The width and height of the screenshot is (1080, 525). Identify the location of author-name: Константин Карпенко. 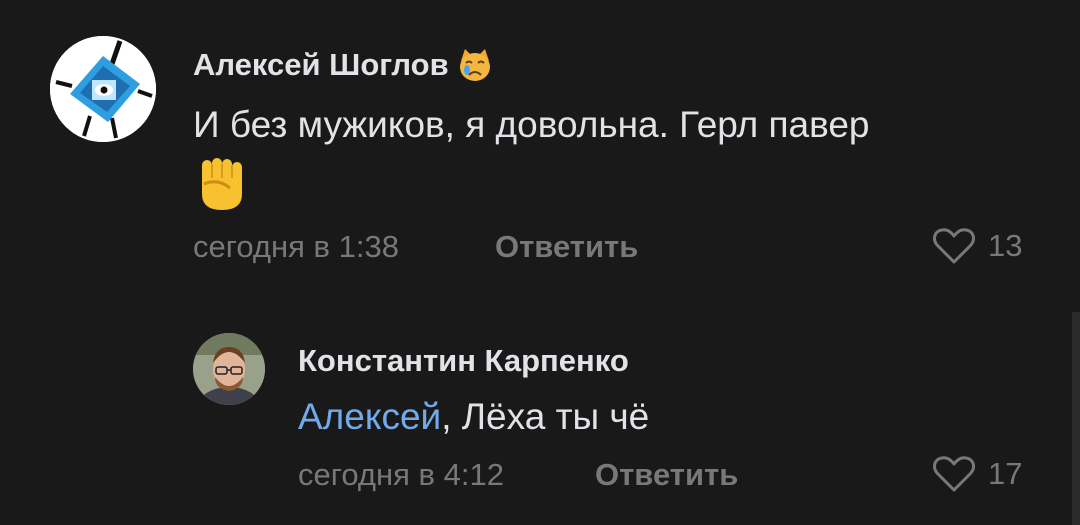
(463, 360).